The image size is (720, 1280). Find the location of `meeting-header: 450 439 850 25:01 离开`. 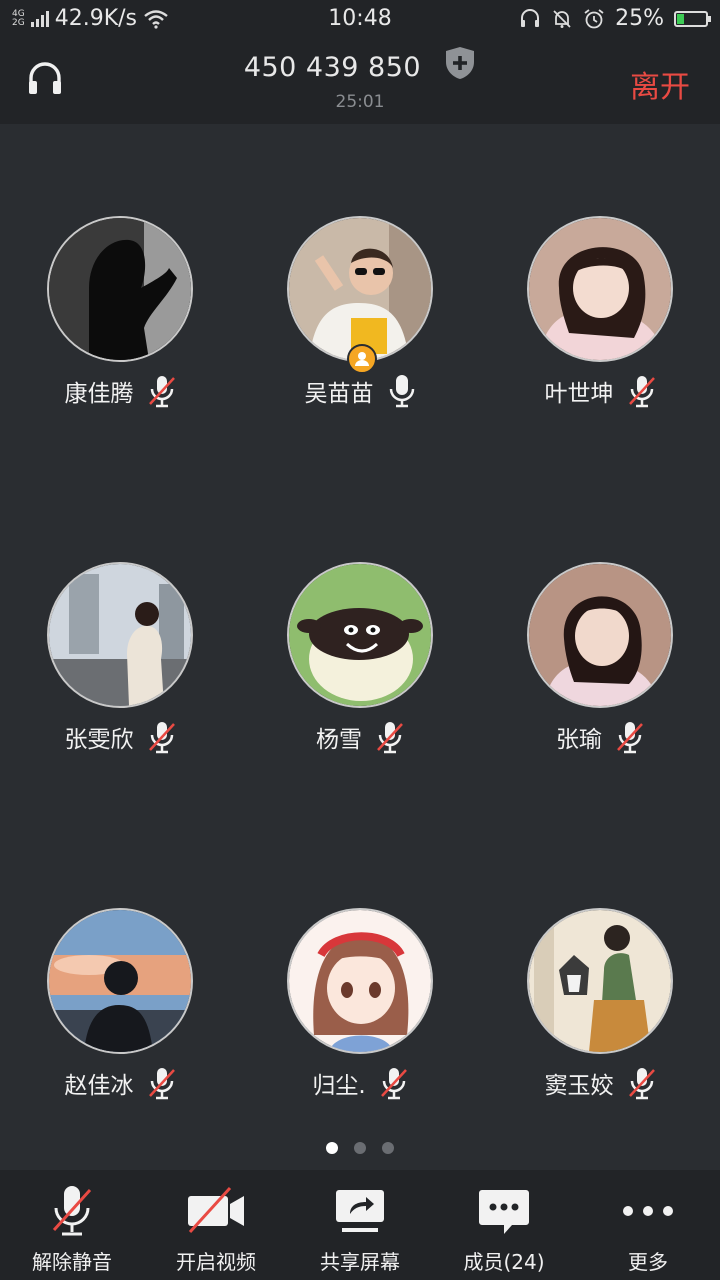

meeting-header: 450 439 850 25:01 离开 is located at coordinates (360, 81).